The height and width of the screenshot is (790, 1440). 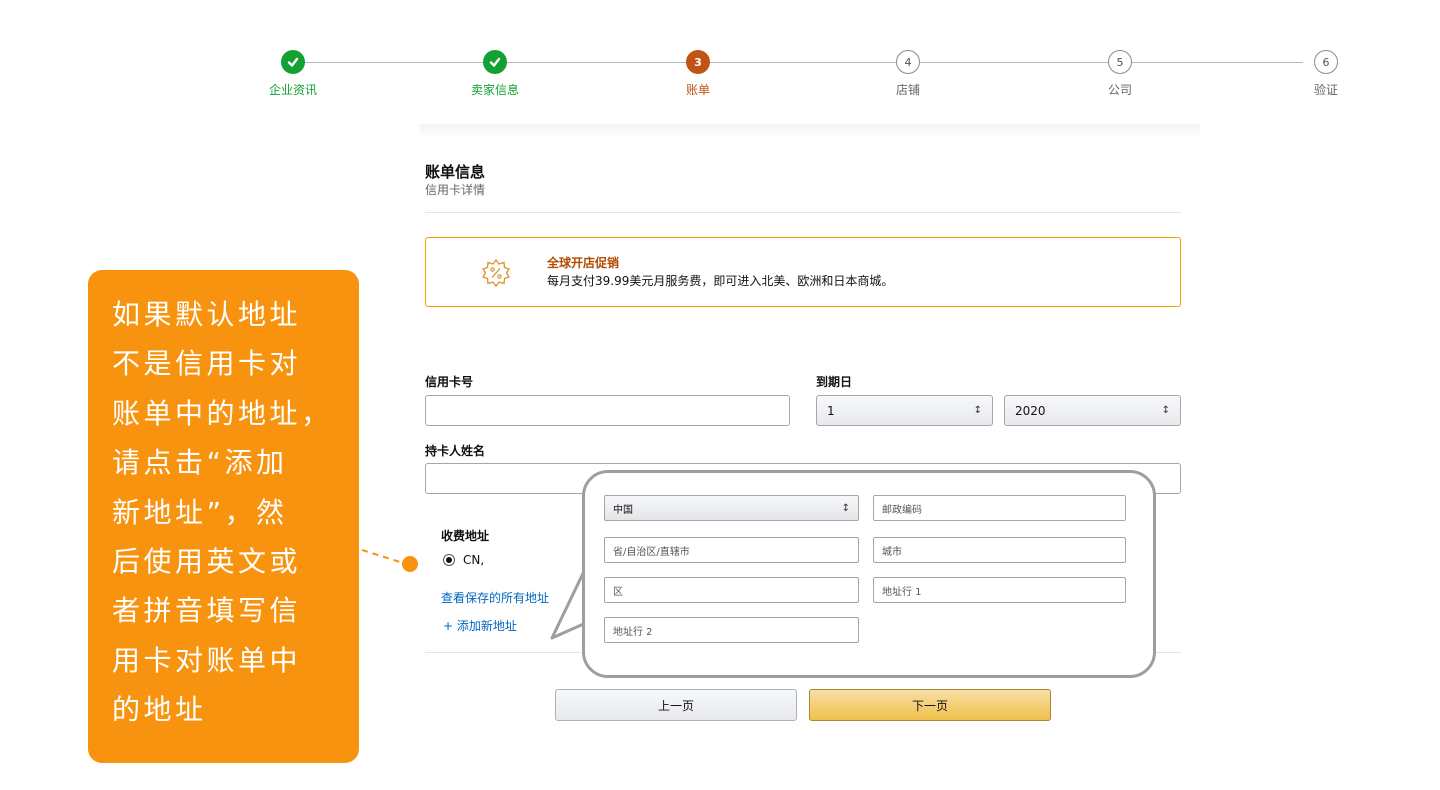 I want to click on saved-address-option: CN,, so click(x=463, y=560).